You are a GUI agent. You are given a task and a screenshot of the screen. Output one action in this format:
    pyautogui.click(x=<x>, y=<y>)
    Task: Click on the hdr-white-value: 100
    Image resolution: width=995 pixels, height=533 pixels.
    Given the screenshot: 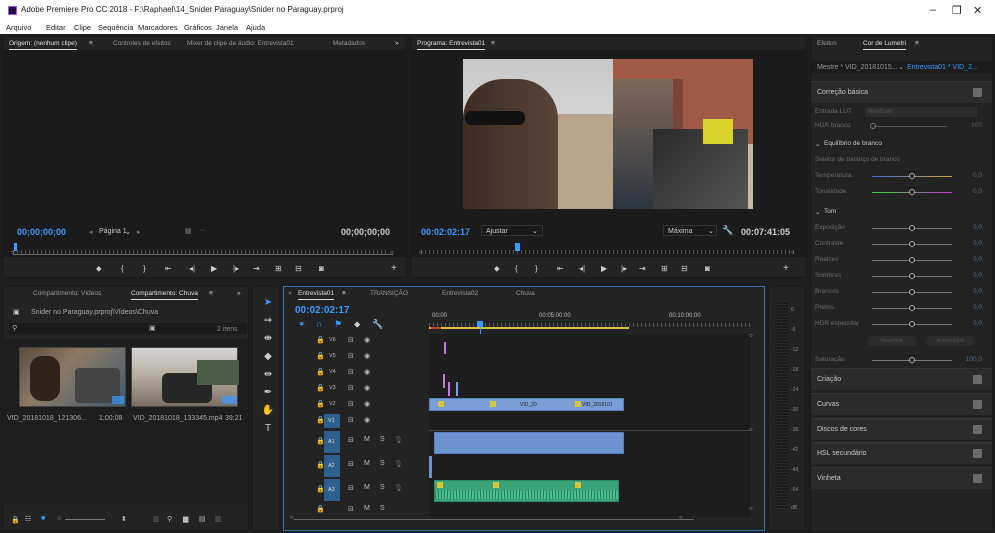 What is the action you would take?
    pyautogui.click(x=976, y=125)
    